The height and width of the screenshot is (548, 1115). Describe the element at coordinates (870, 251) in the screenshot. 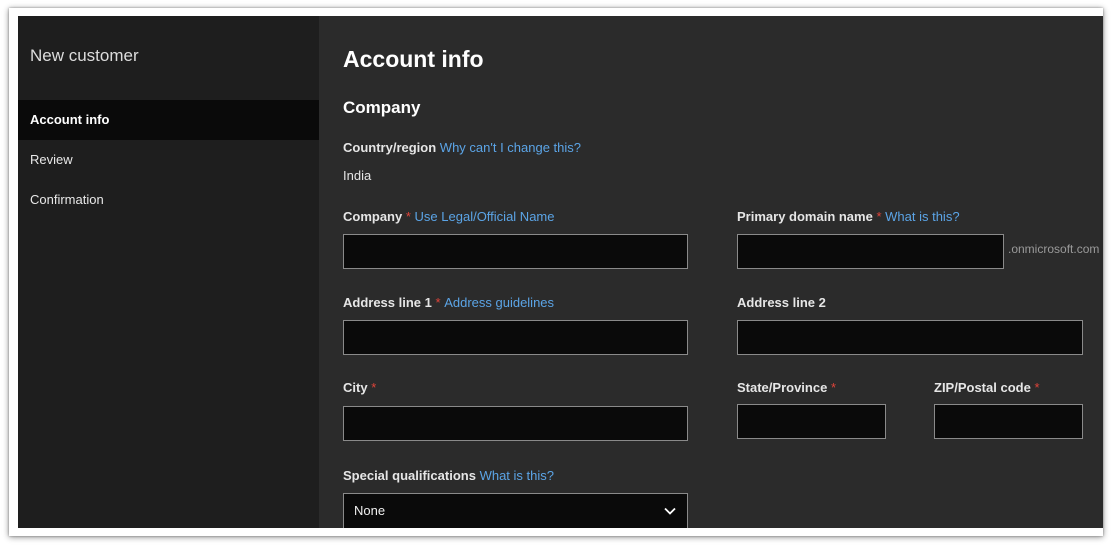

I see `primary-domain-input` at that location.